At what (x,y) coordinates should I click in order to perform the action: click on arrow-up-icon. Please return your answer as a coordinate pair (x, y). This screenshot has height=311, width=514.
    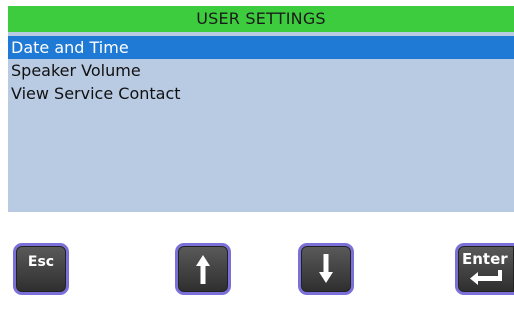
    Looking at the image, I should click on (203, 269).